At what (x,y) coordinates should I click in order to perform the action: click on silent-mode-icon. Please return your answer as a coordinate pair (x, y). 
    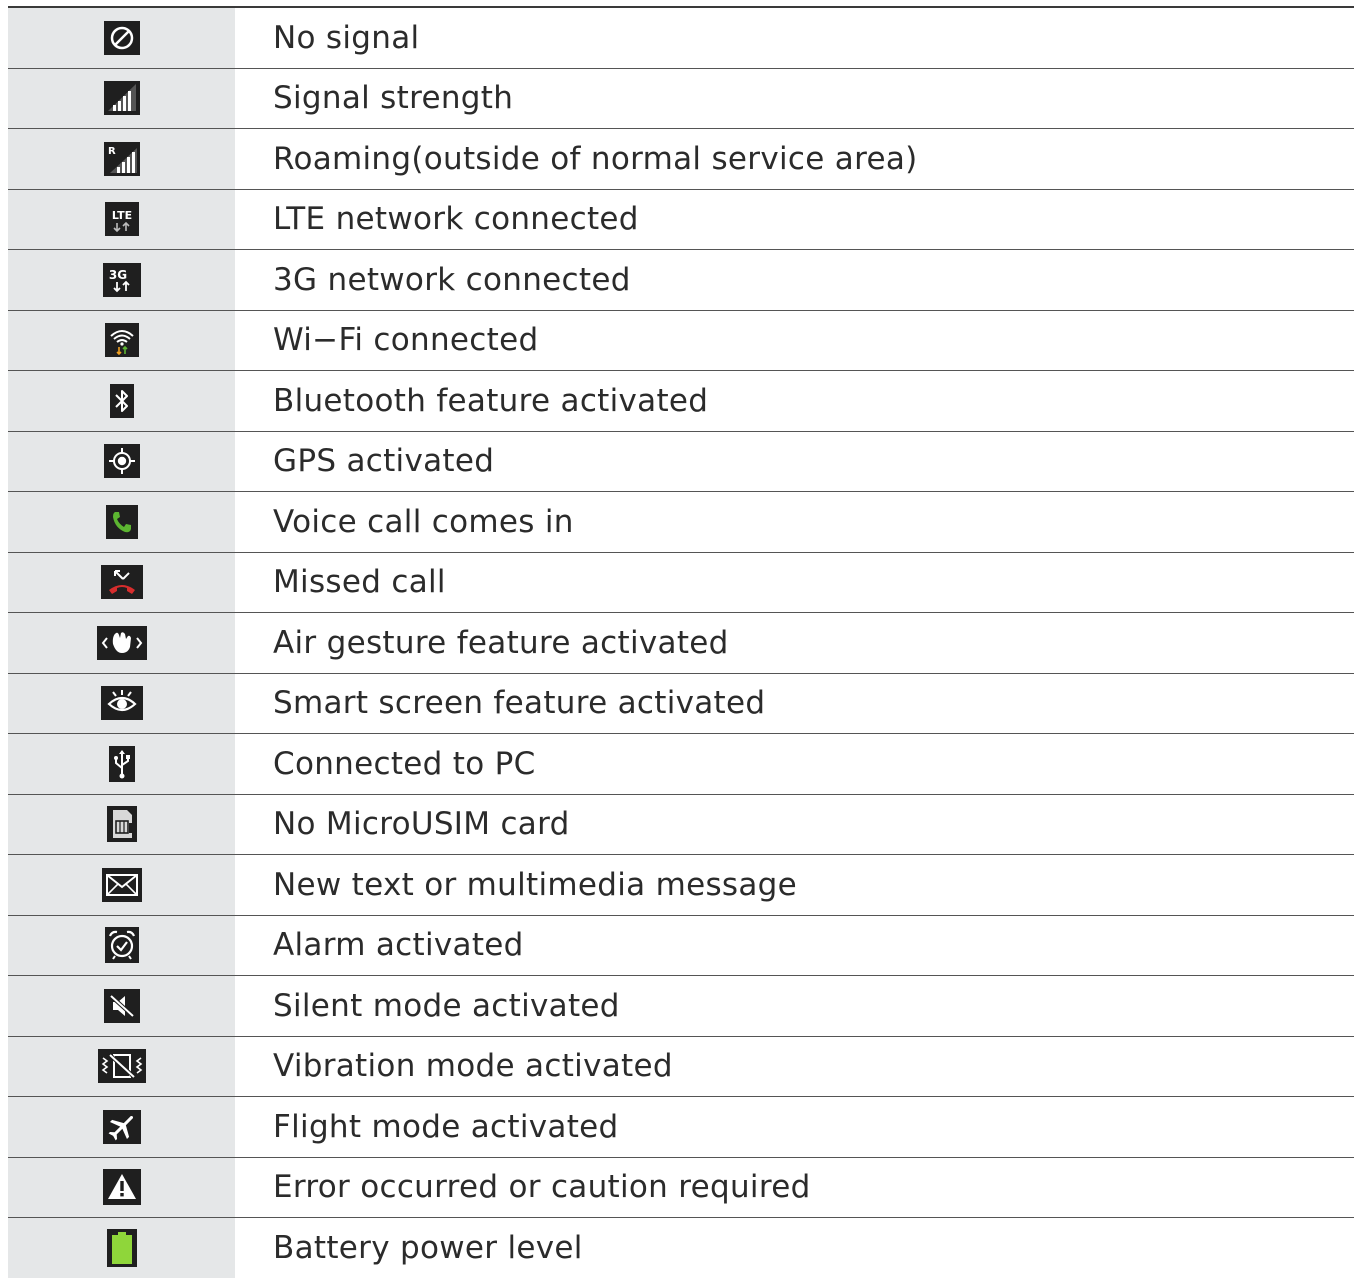
    Looking at the image, I should click on (121, 1005).